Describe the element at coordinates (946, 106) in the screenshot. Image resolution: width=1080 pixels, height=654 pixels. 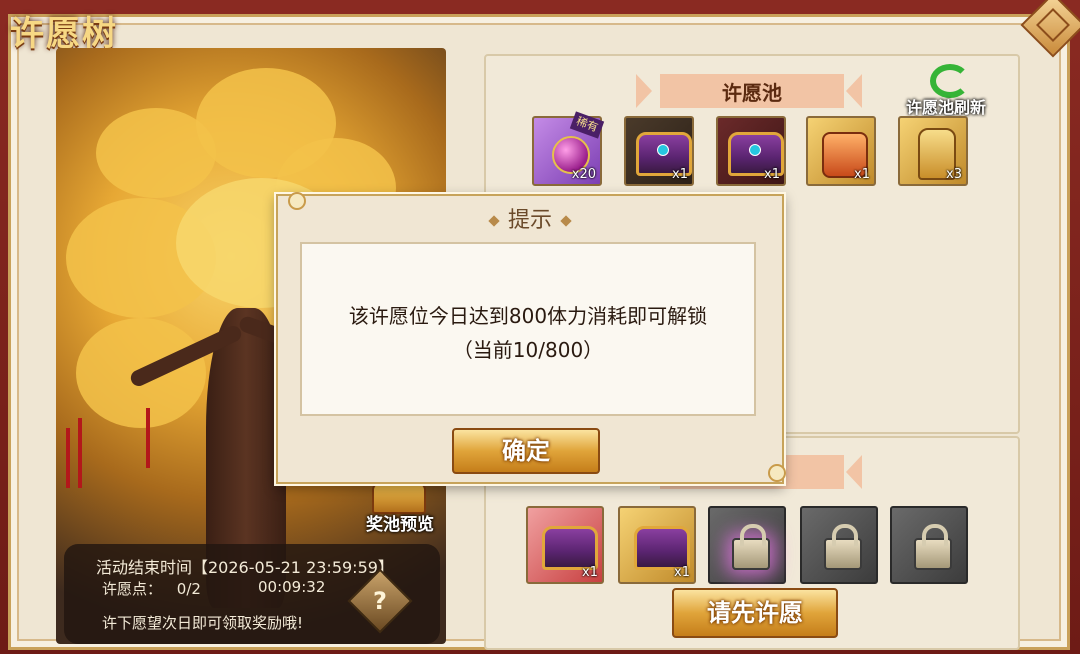
I see `refresh-pool-button: 许愿池刷新` at that location.